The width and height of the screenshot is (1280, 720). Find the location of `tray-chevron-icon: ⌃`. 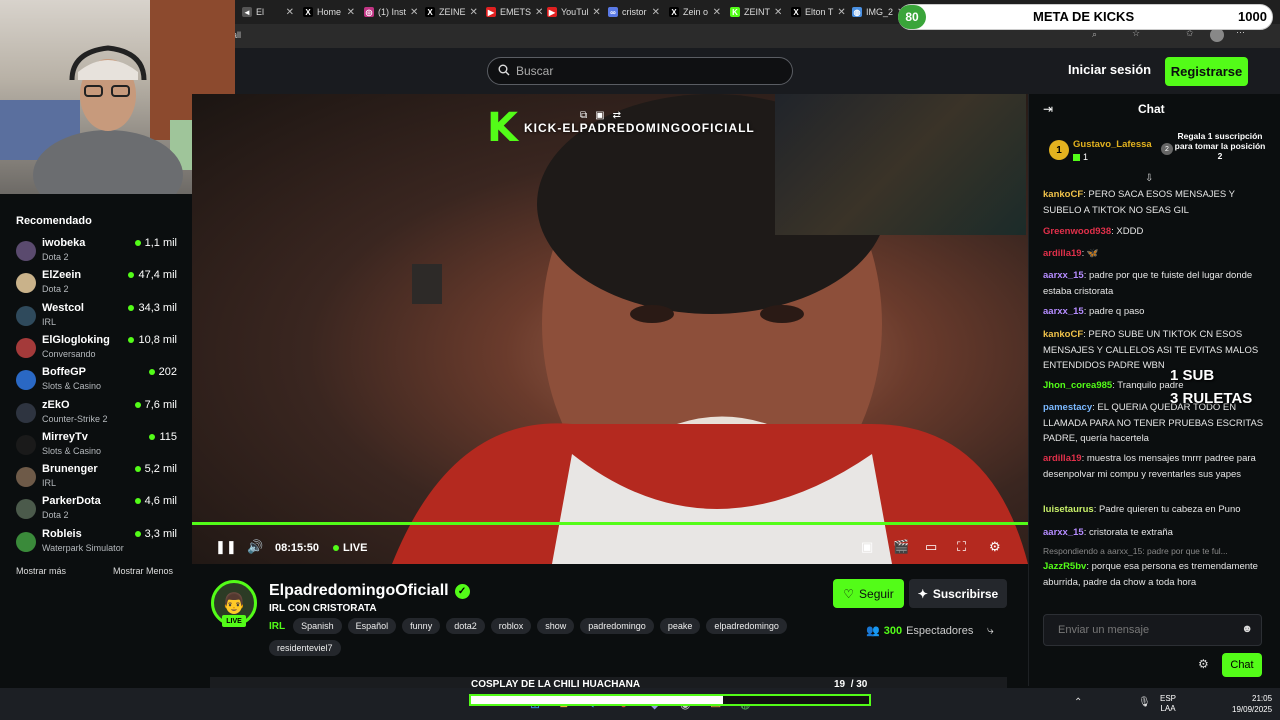

tray-chevron-icon: ⌃ is located at coordinates (1078, 702).